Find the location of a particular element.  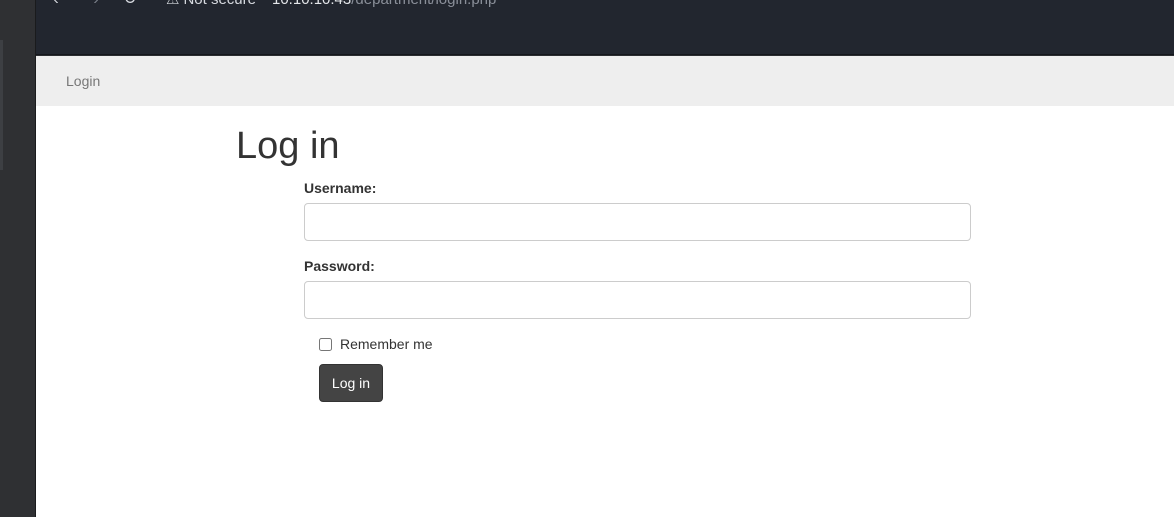

warning-icon: ⚠ is located at coordinates (172, 4).